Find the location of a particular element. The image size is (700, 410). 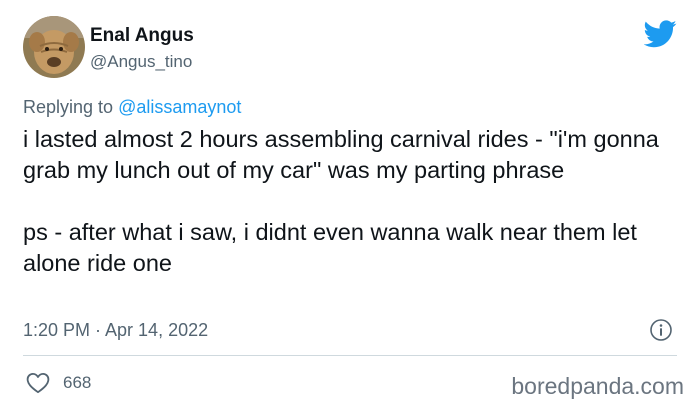

divider is located at coordinates (350, 355).